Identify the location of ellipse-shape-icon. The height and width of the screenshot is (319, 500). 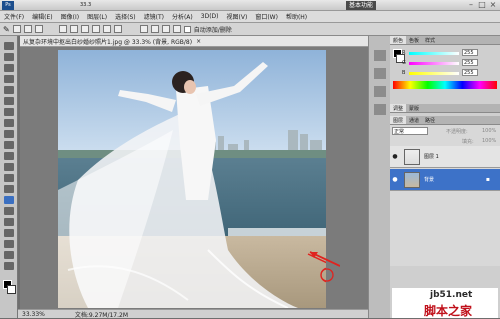
(84, 29).